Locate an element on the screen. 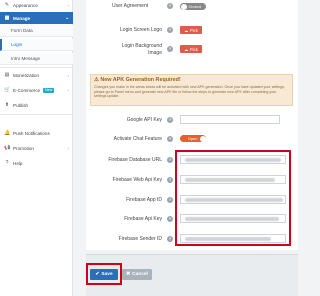  form-footer: ✔ Save ✖ Cancel is located at coordinates (192, 275).